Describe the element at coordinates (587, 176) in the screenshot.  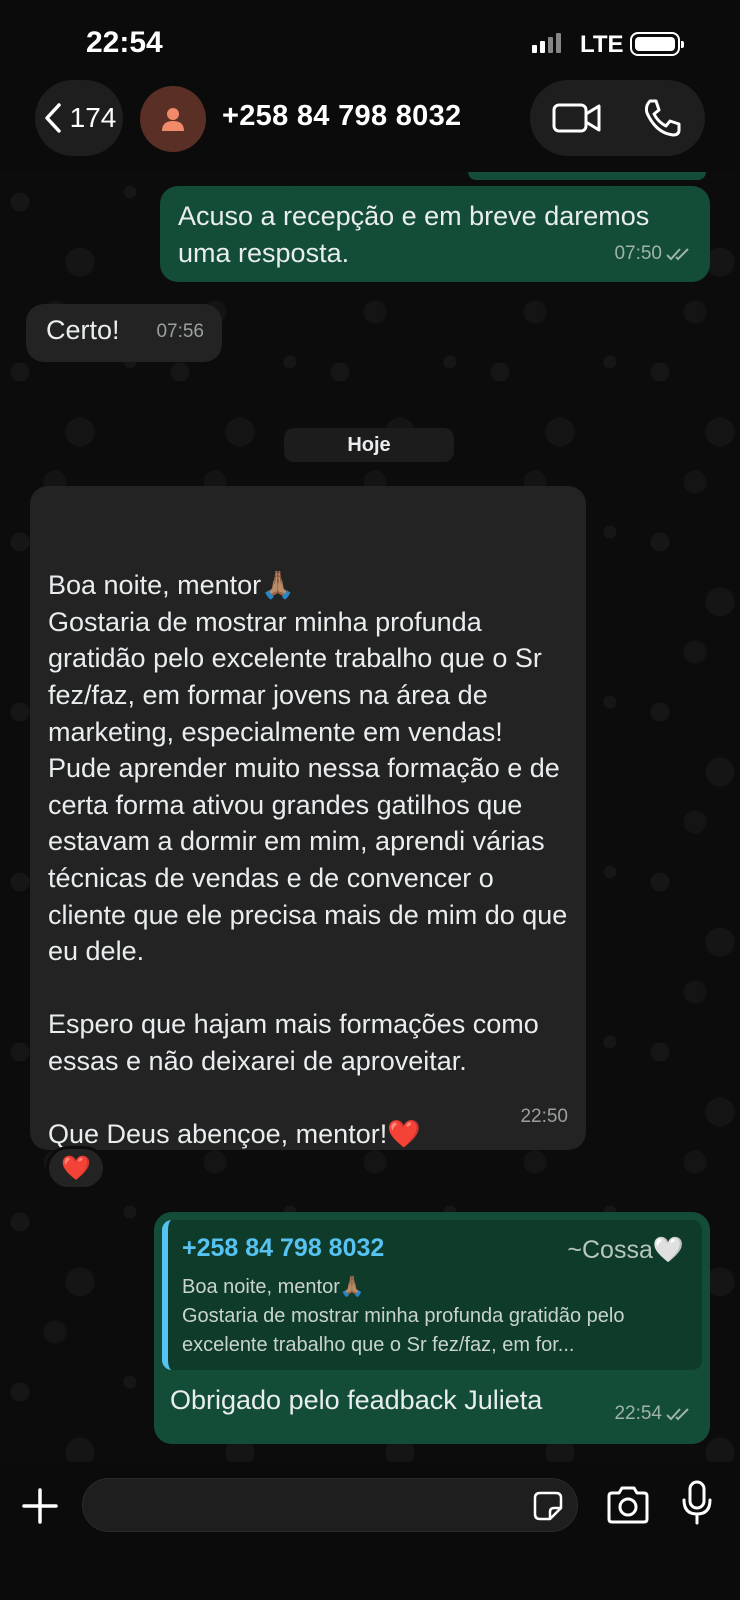
I see `previous-message-edge` at that location.